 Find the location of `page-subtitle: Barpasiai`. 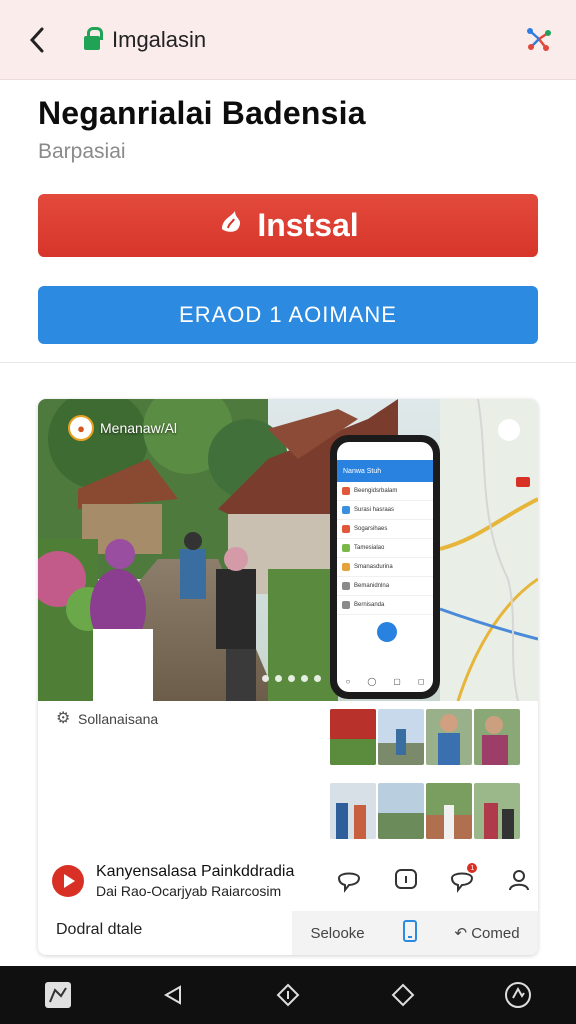

page-subtitle: Barpasiai is located at coordinates (82, 151).